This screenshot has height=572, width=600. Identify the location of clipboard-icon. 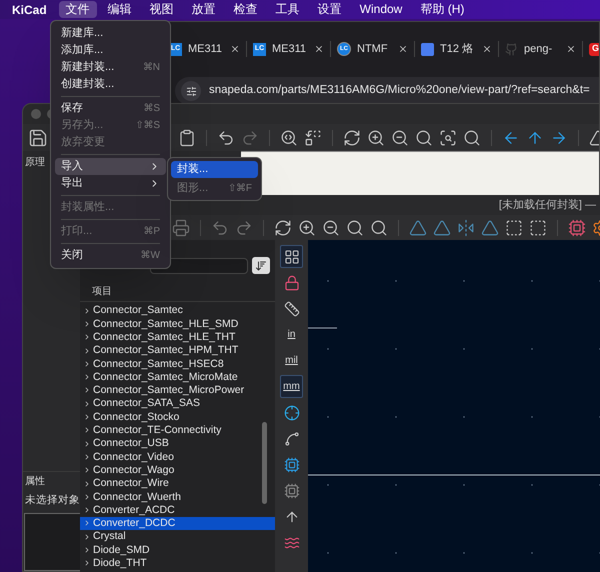
(187, 137).